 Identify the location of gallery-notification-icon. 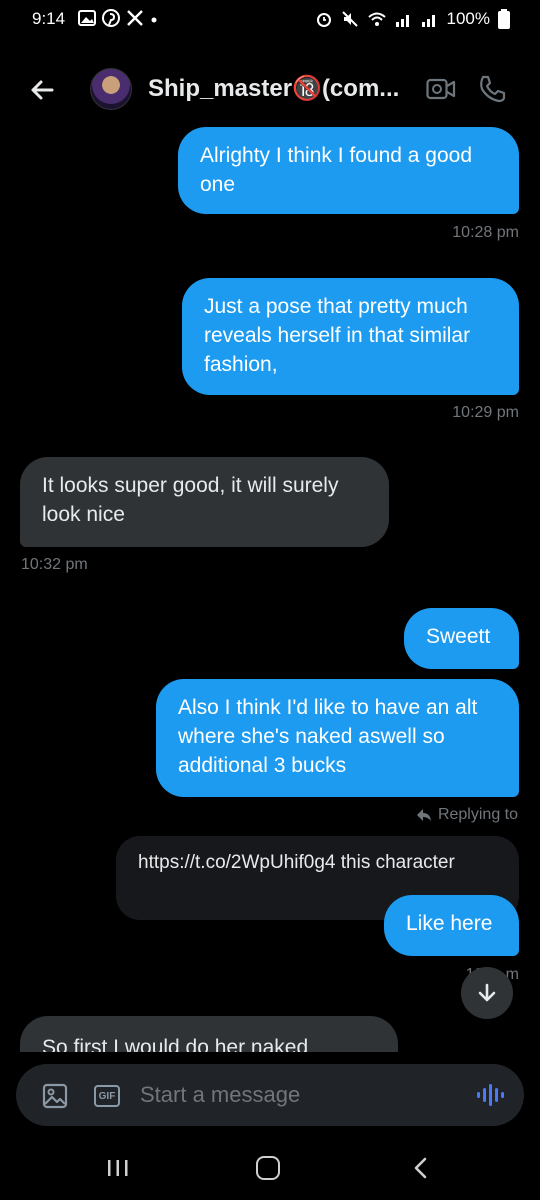
(87, 18).